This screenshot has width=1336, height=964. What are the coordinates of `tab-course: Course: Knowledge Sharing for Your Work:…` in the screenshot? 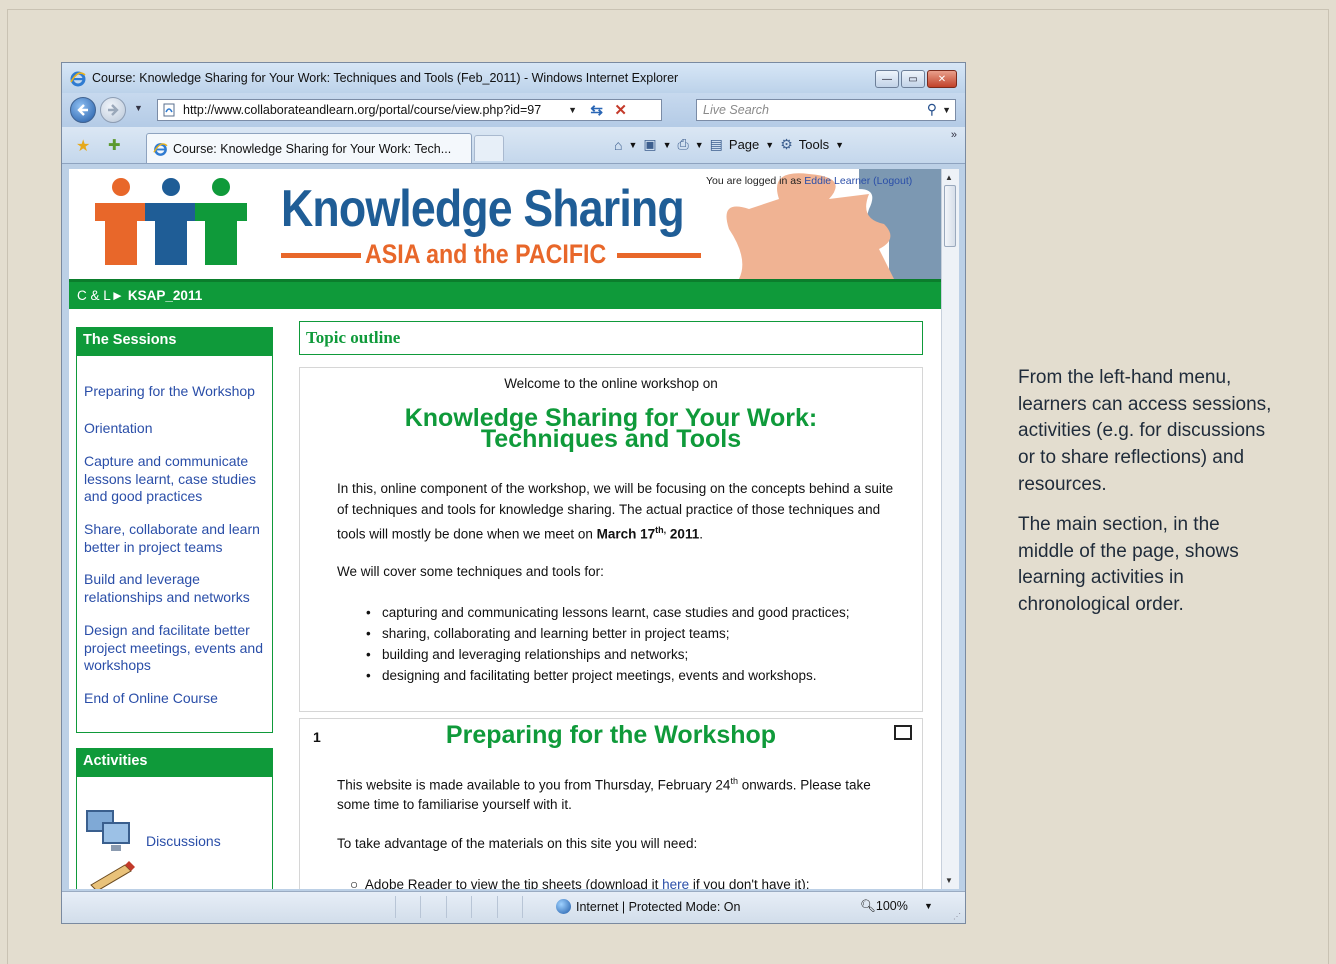 It's located at (309, 148).